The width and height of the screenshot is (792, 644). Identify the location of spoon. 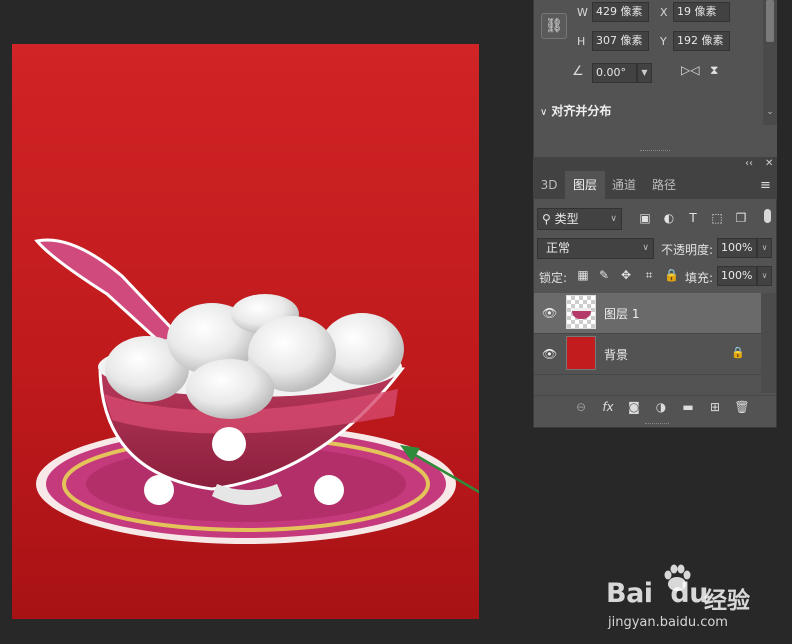
(107, 292).